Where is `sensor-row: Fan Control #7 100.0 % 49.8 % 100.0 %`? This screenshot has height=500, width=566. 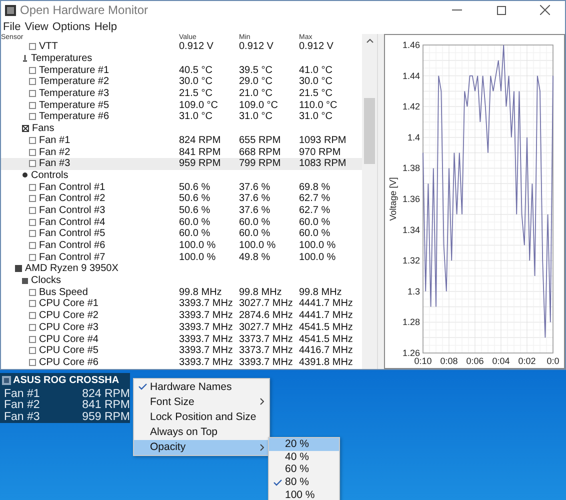 sensor-row: Fan Control #7 100.0 % 49.8 % 100.0 % is located at coordinates (181, 257).